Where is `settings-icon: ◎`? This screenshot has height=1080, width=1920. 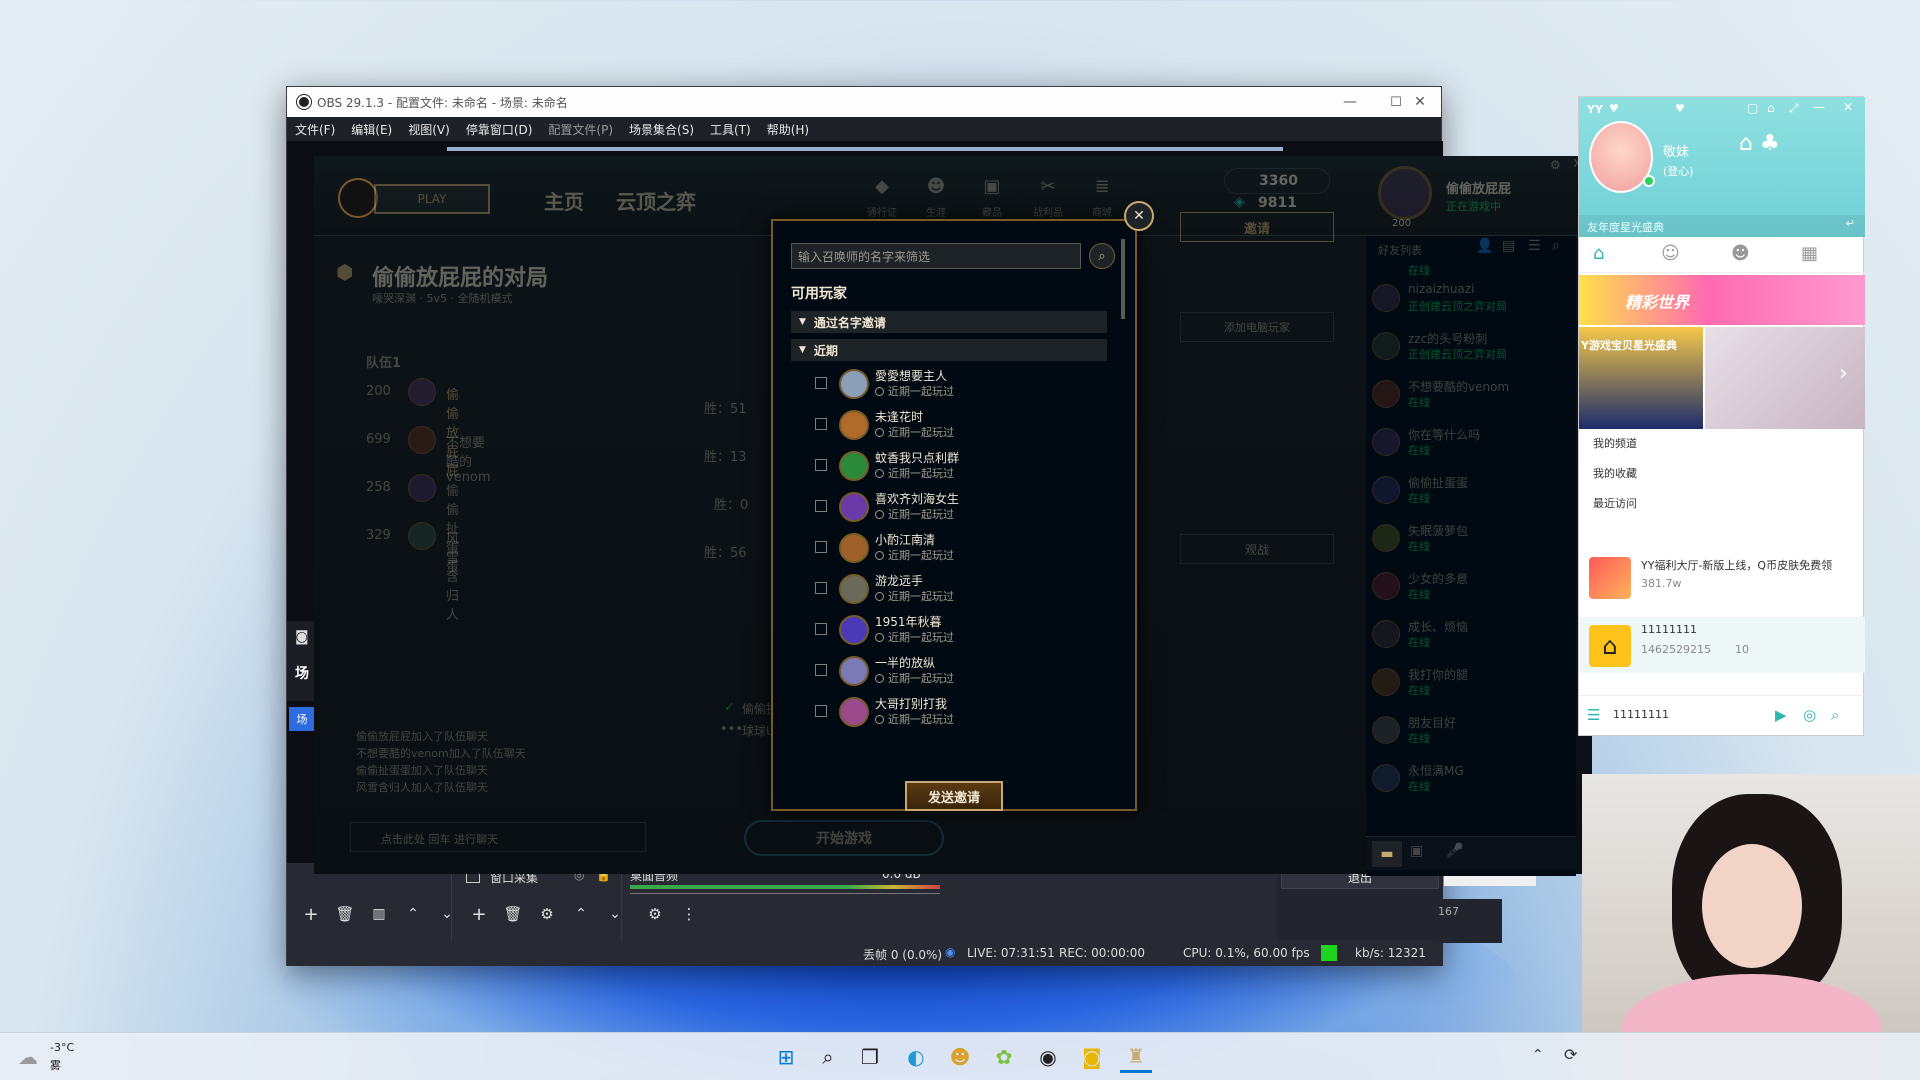 settings-icon: ◎ is located at coordinates (1809, 715).